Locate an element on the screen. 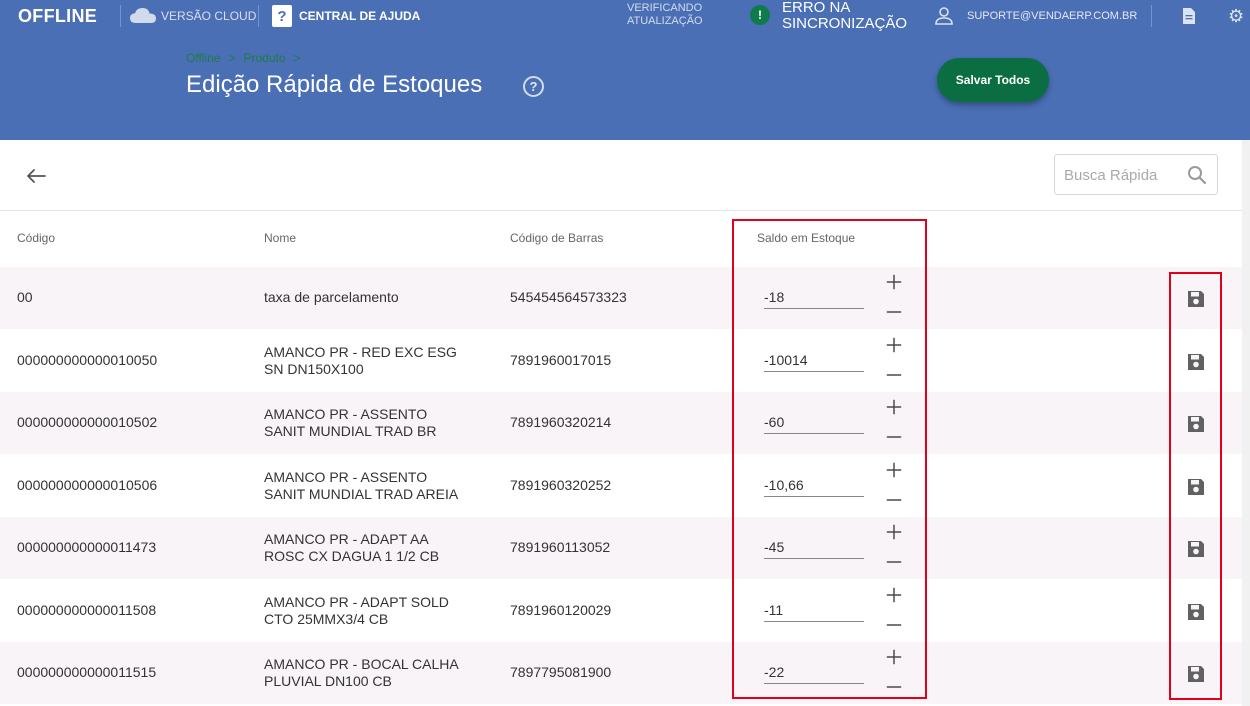 The width and height of the screenshot is (1250, 706). cell-barcode: 7897795081900 is located at coordinates (561, 672).